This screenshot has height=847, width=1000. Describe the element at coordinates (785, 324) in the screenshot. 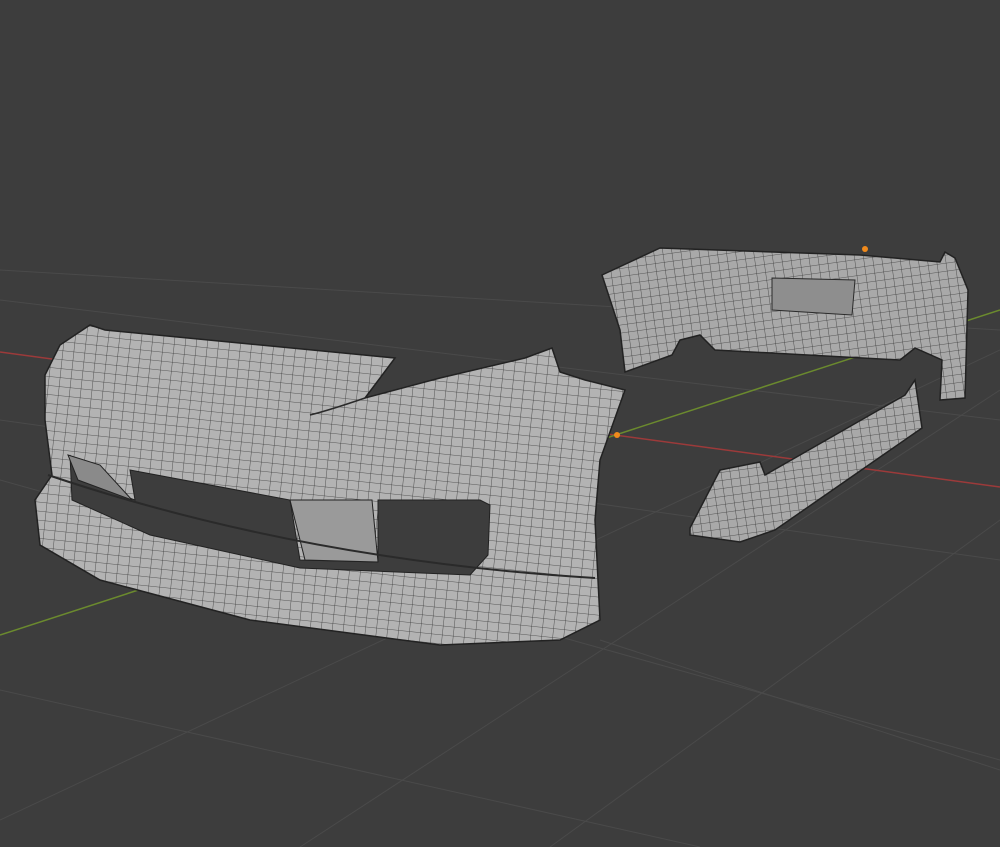

I see `rear-bumper` at that location.